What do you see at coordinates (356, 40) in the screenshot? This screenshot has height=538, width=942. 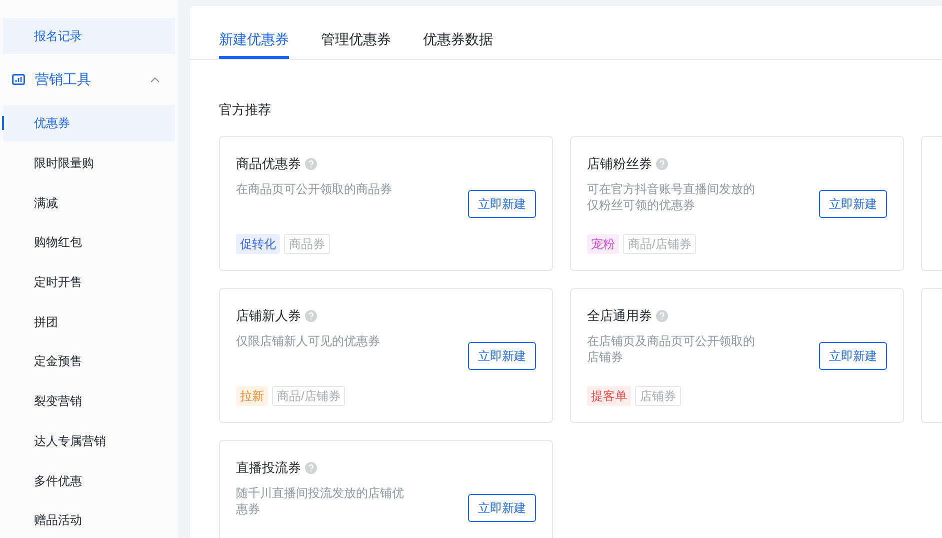 I see `tab: 管理优惠券` at bounding box center [356, 40].